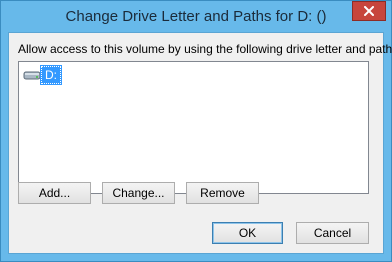 This screenshot has height=262, width=392. I want to click on close-button, so click(369, 11).